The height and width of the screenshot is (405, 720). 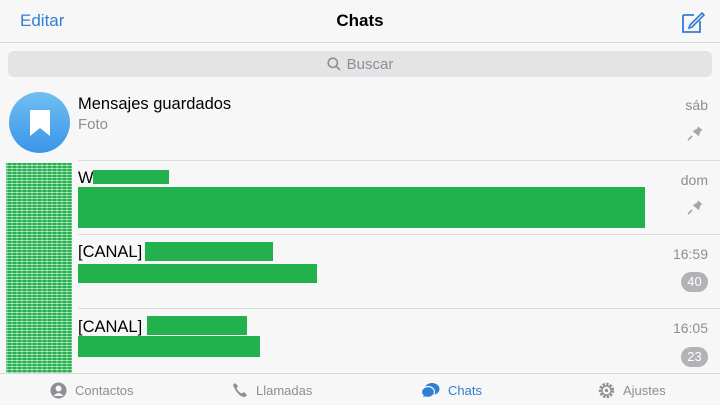 I want to click on chat-time: dom, so click(x=694, y=180).